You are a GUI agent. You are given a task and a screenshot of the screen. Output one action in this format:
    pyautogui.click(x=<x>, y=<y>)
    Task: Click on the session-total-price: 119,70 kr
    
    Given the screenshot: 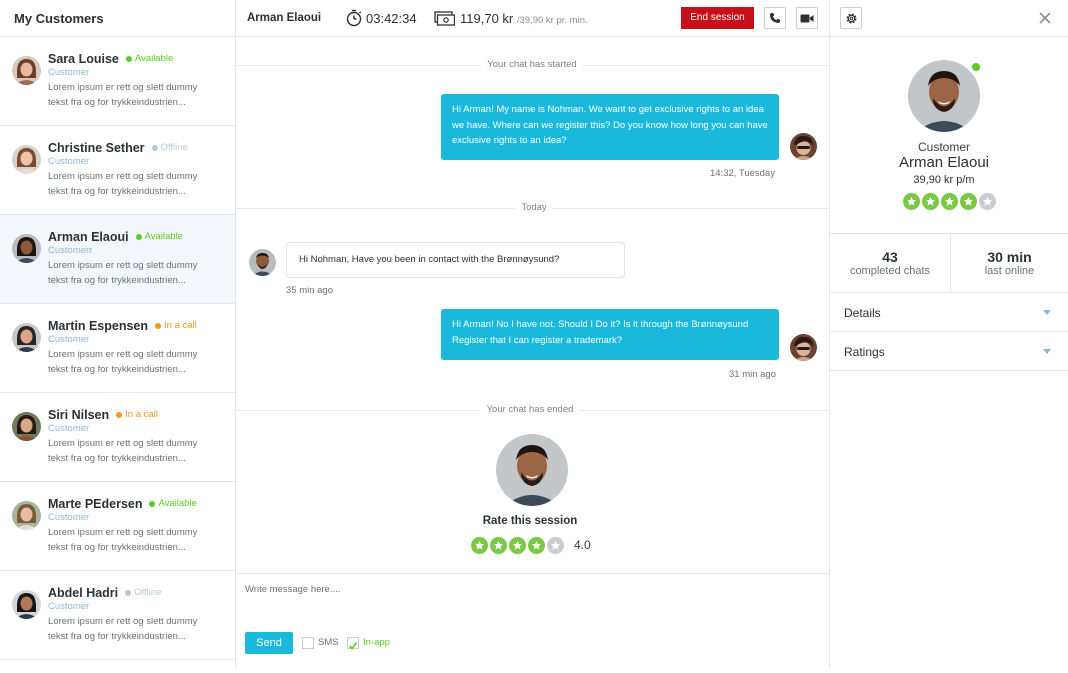 What is the action you would take?
    pyautogui.click(x=487, y=18)
    